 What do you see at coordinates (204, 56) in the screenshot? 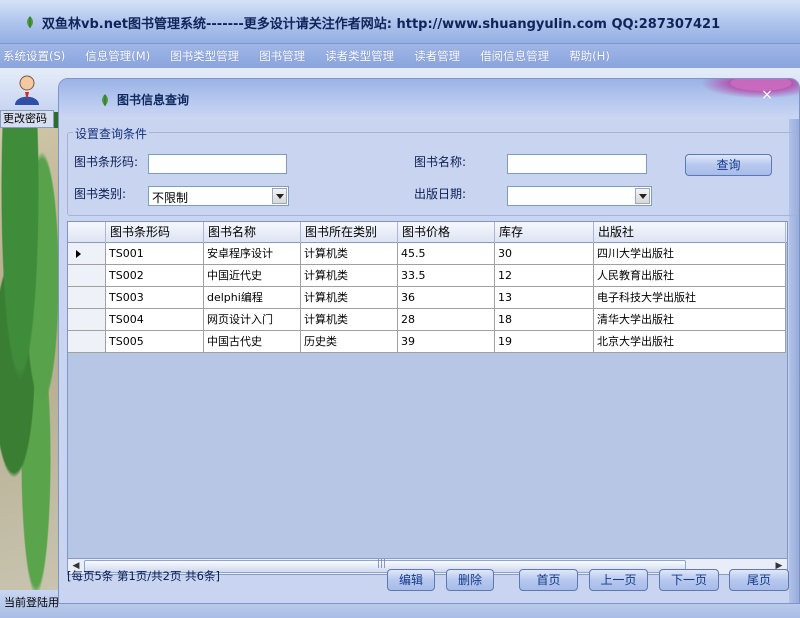
I see `menu-book-type-management: 图书类型管理` at bounding box center [204, 56].